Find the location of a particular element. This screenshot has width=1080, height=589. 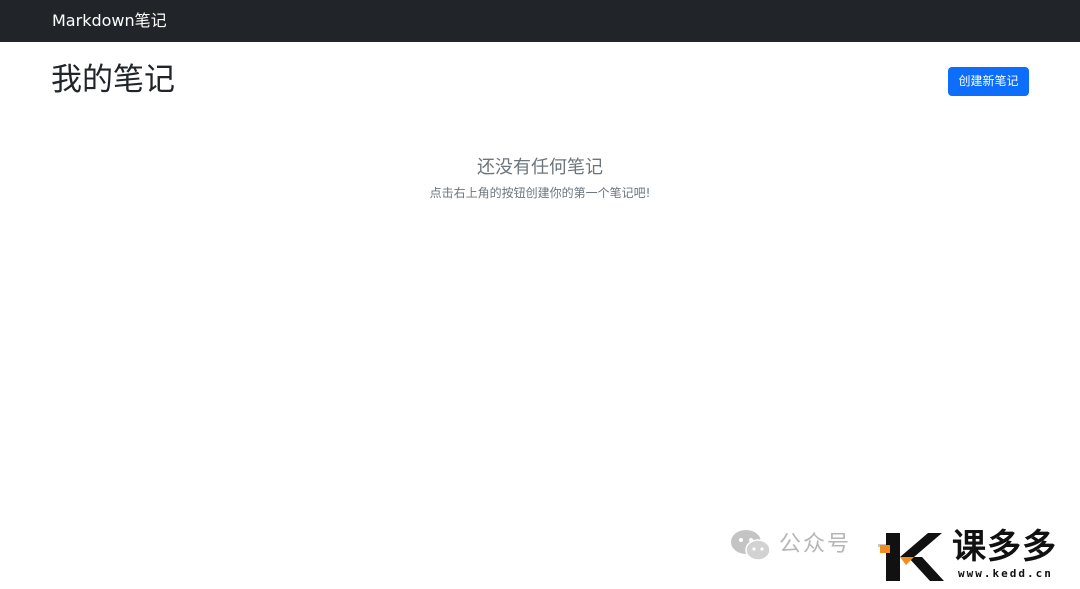

empty-state: 还没有任何笔记 点击右上角的按钮创建你的第一个笔记吧! is located at coordinates (540, 178).